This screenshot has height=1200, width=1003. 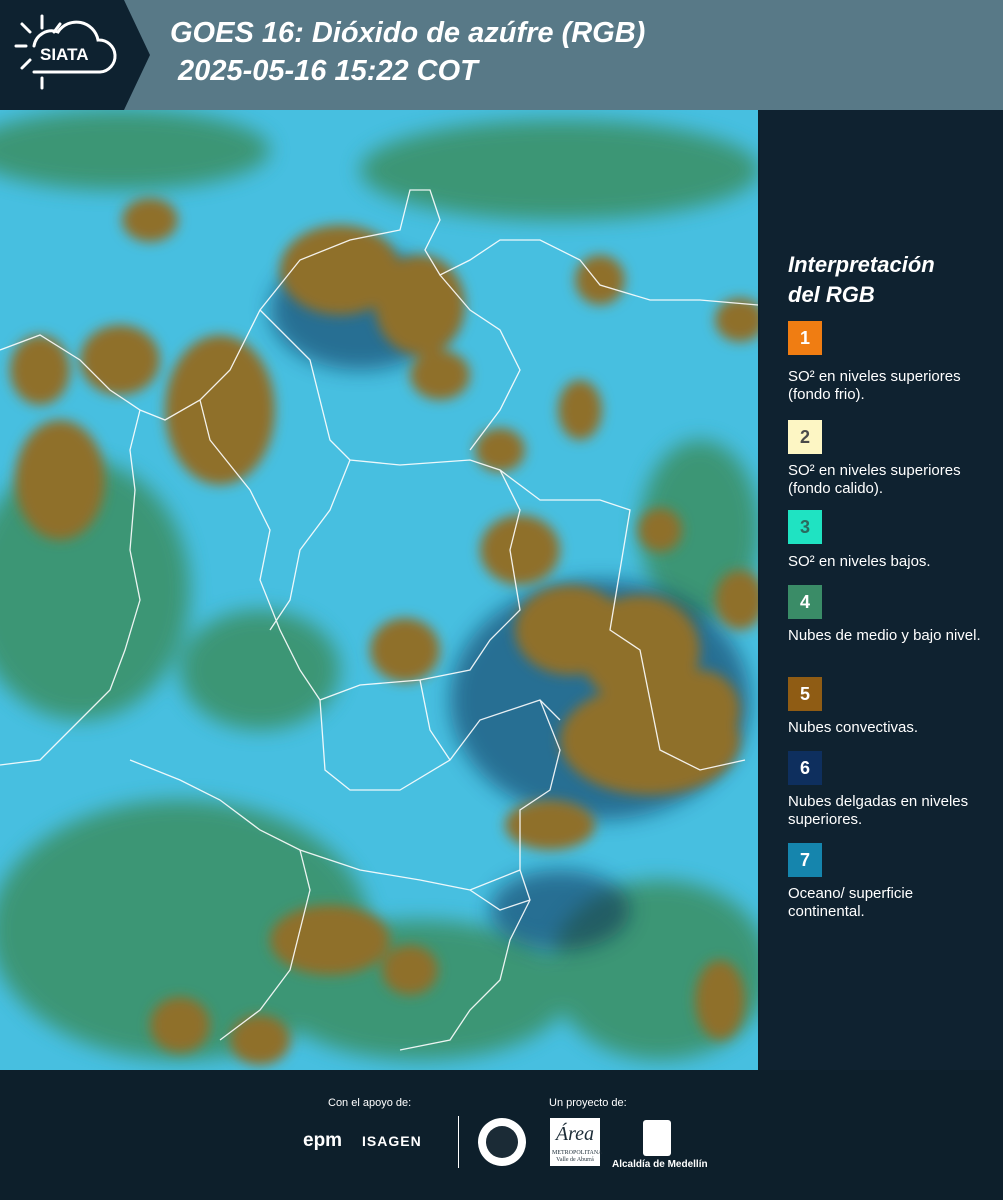 What do you see at coordinates (588, 1103) in the screenshot?
I see `project-label: Un proyecto de:` at bounding box center [588, 1103].